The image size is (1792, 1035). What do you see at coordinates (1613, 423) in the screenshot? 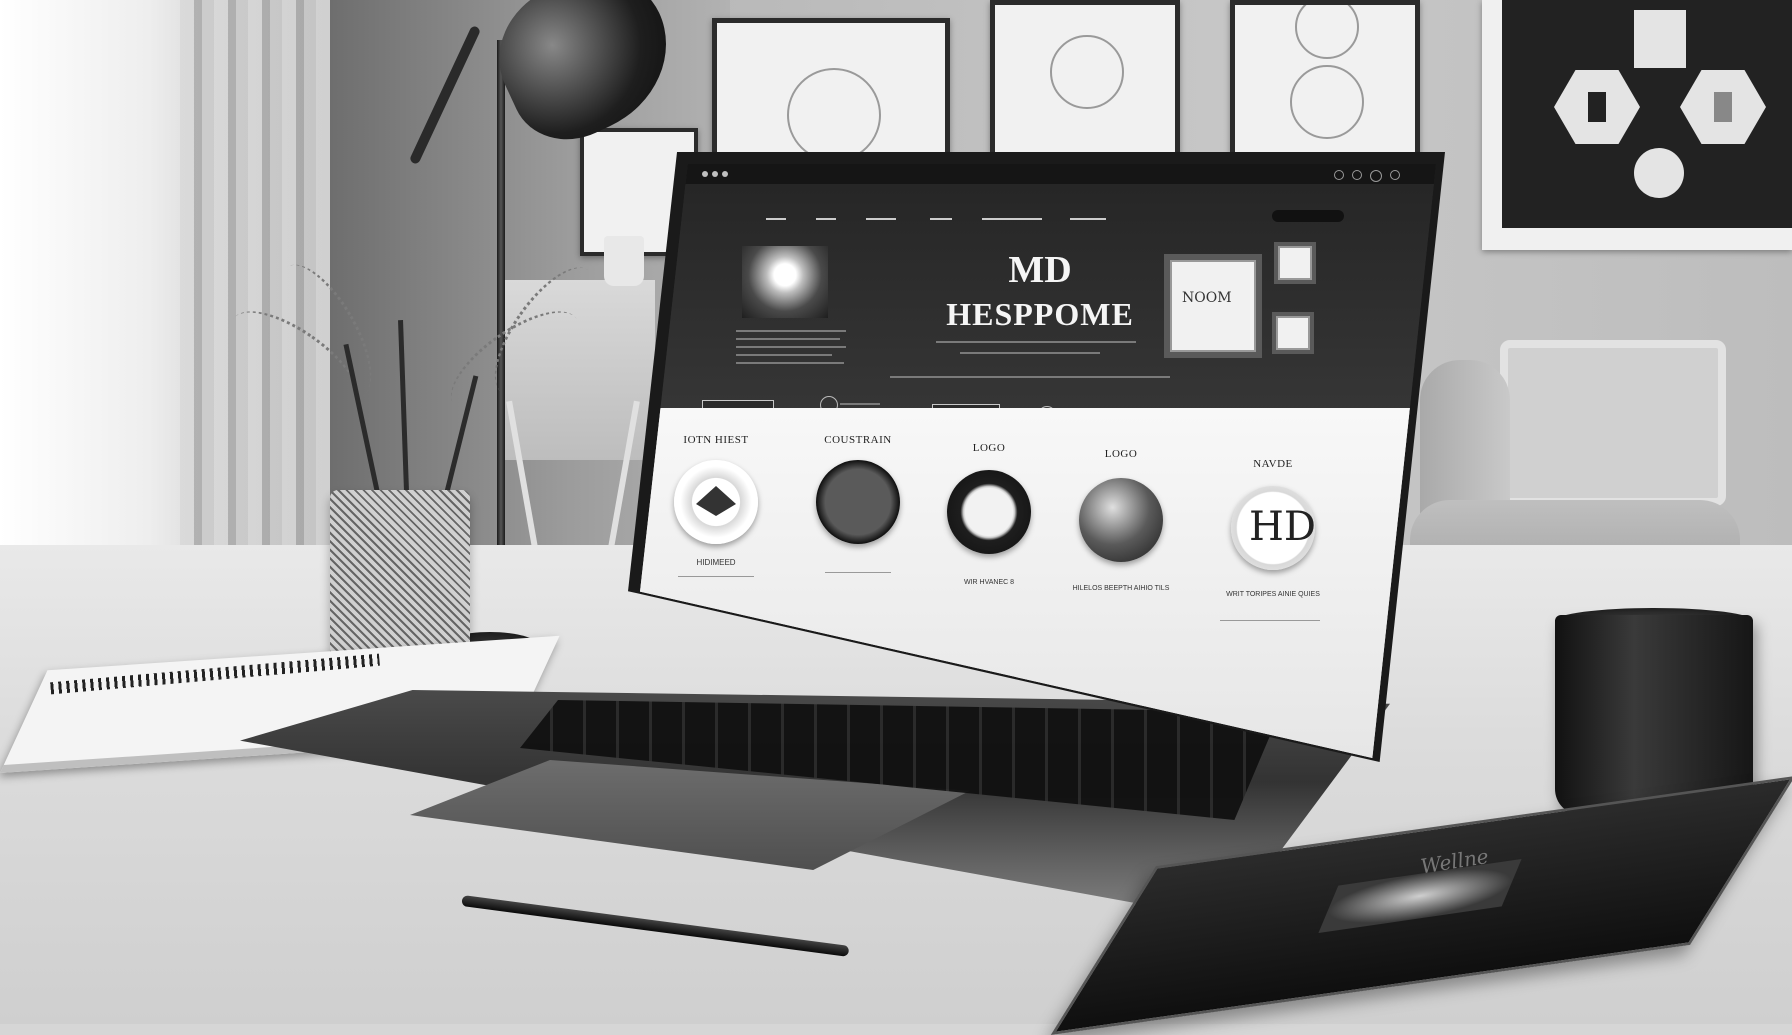
I see `chair-back` at bounding box center [1613, 423].